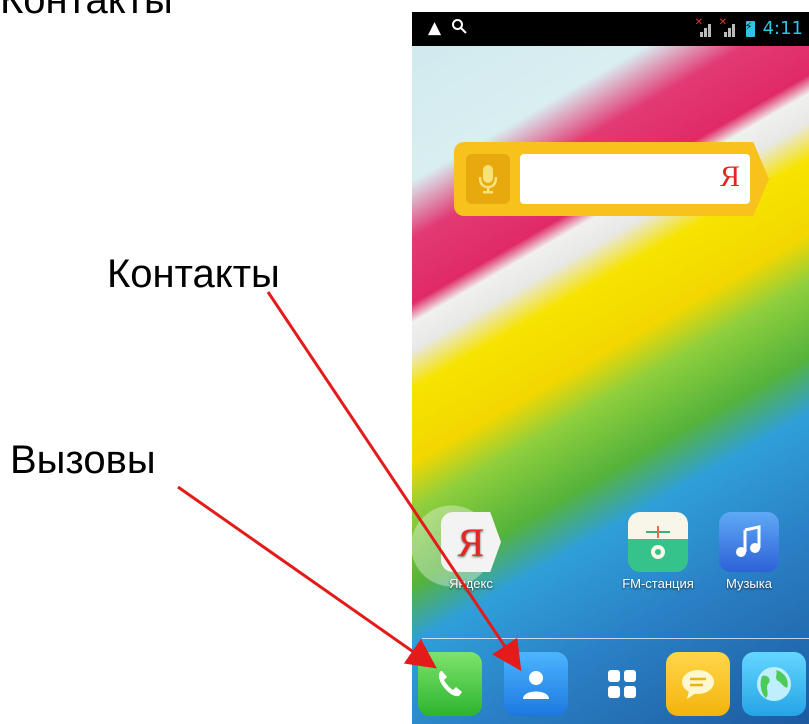 Image resolution: width=809 pixels, height=724 pixels. I want to click on status-bar: ▲ ✕ ✕ 4:11, so click(610, 29).